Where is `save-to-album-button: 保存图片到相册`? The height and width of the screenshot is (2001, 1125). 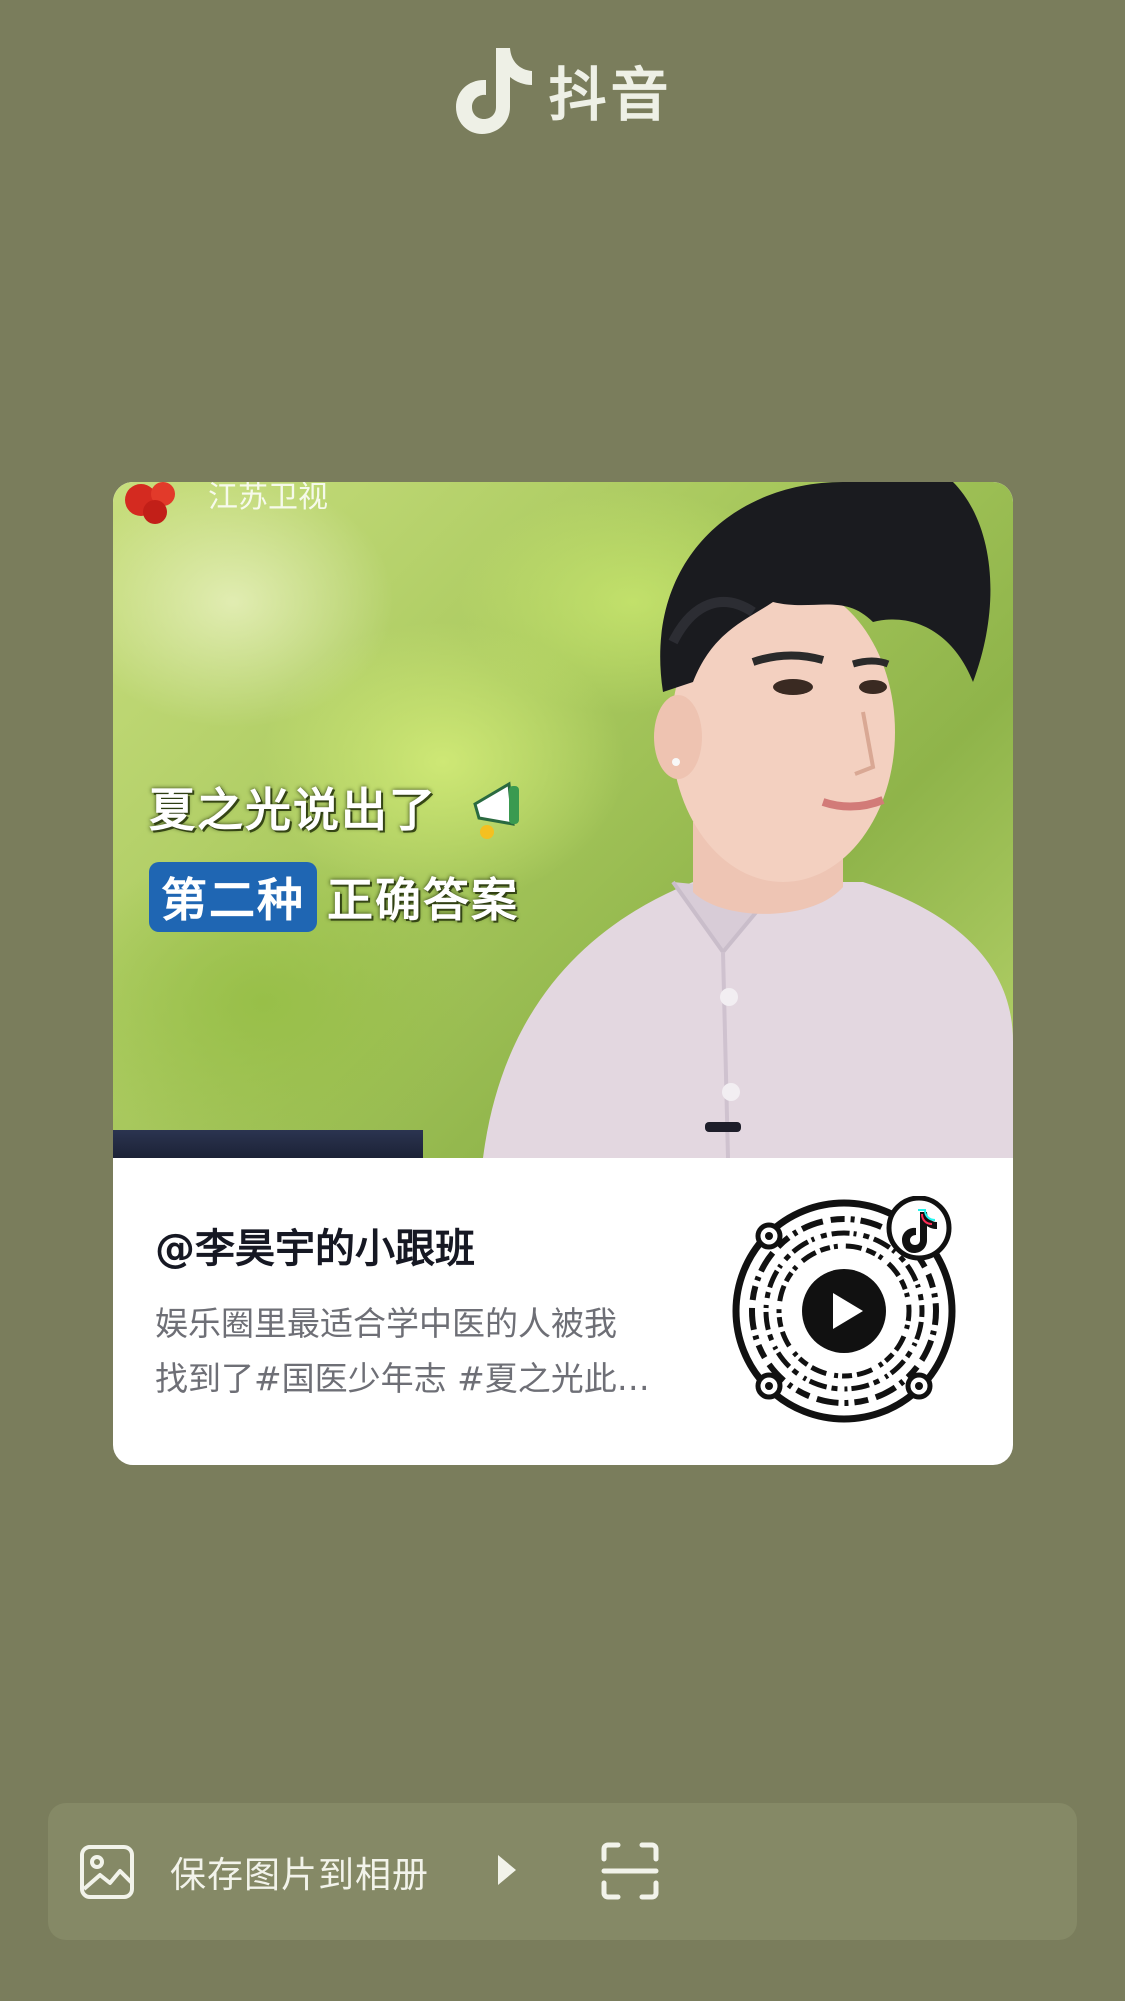
save-to-album-button: 保存图片到相册 is located at coordinates (253, 1871).